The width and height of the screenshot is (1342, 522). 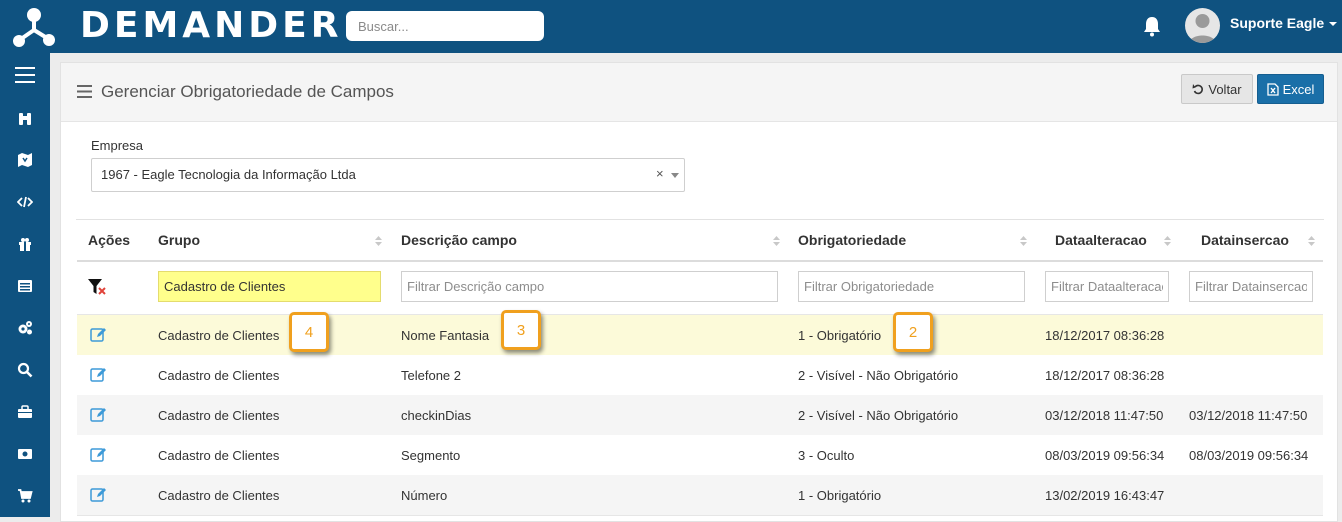 I want to click on cell-descricao: checkinDias, so click(x=436, y=415).